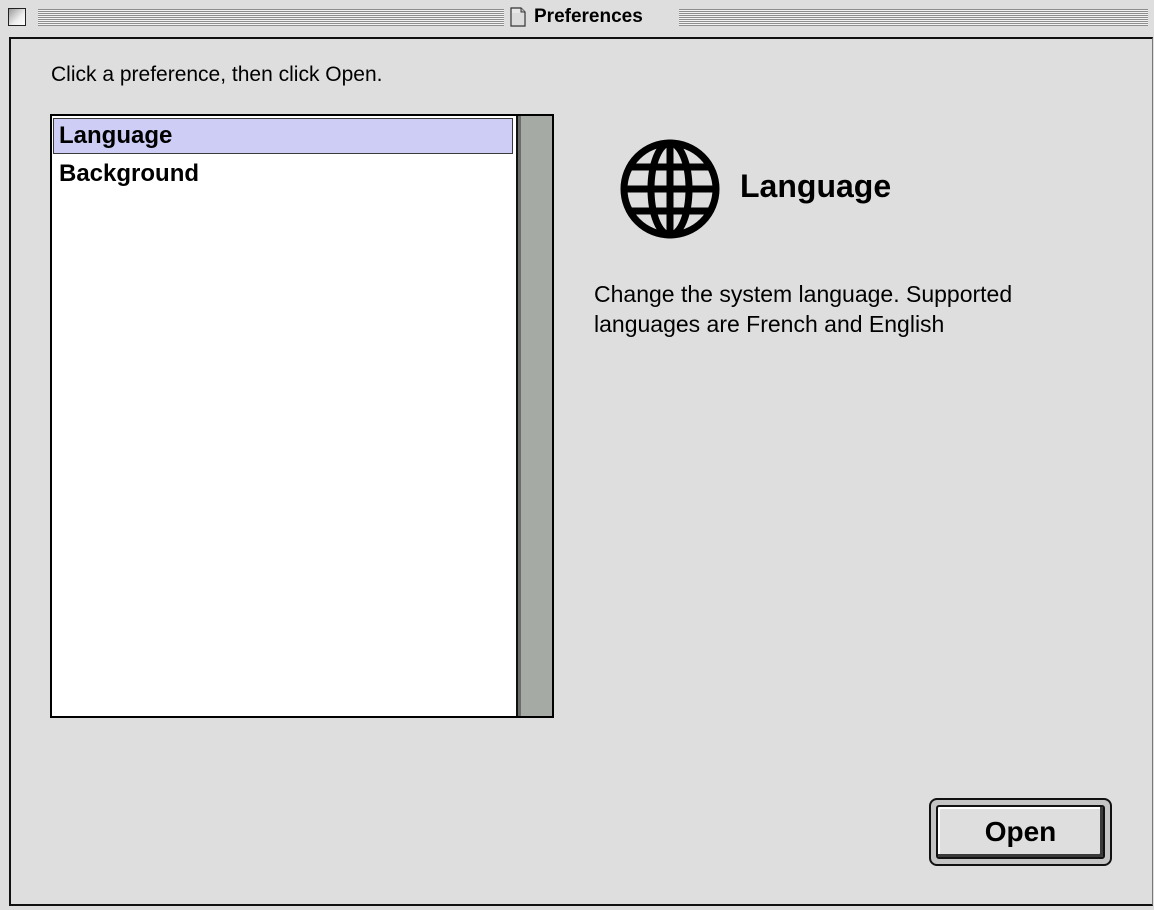 The height and width of the screenshot is (910, 1154). I want to click on open-button: Open, so click(1020, 832).